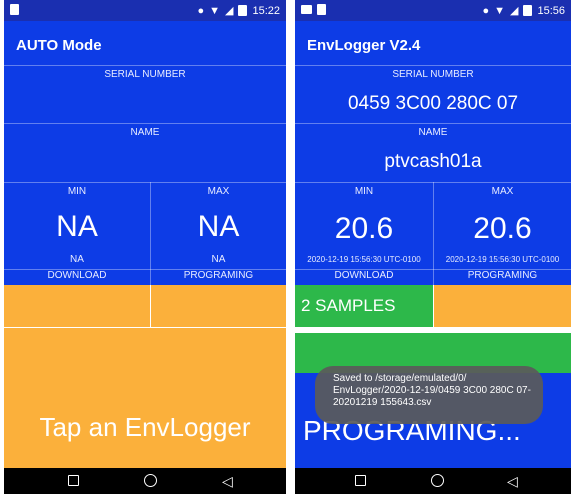 The height and width of the screenshot is (494, 574). What do you see at coordinates (364, 228) in the screenshot?
I see `min-value: 20.6` at bounding box center [364, 228].